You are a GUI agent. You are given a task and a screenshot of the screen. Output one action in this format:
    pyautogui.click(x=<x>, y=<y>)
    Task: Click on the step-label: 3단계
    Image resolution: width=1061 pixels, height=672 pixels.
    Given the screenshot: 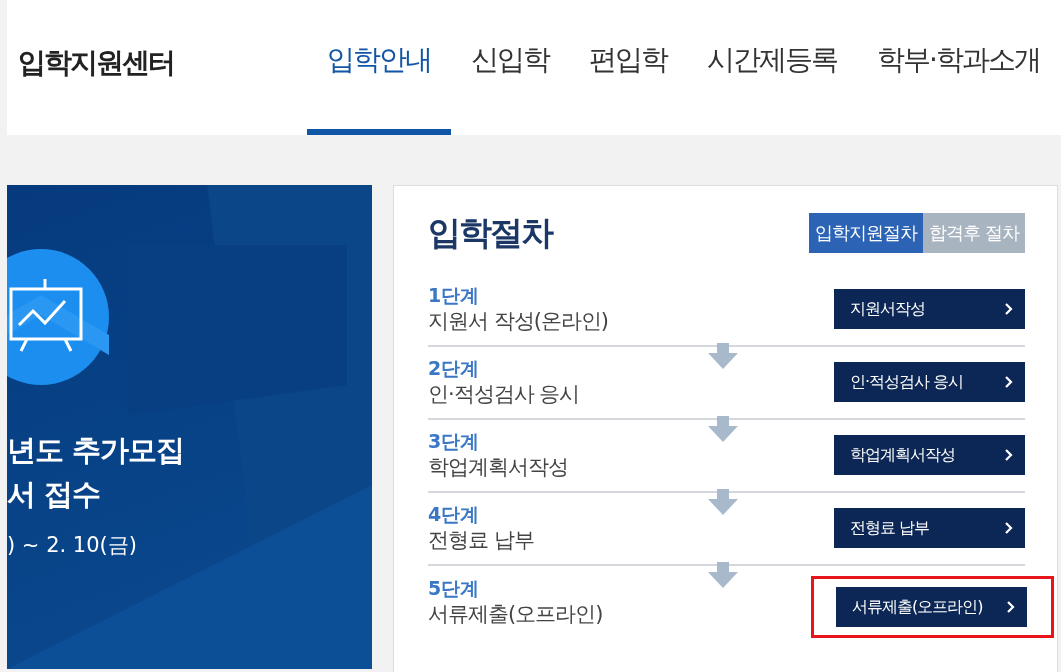 What is the action you would take?
    pyautogui.click(x=454, y=441)
    